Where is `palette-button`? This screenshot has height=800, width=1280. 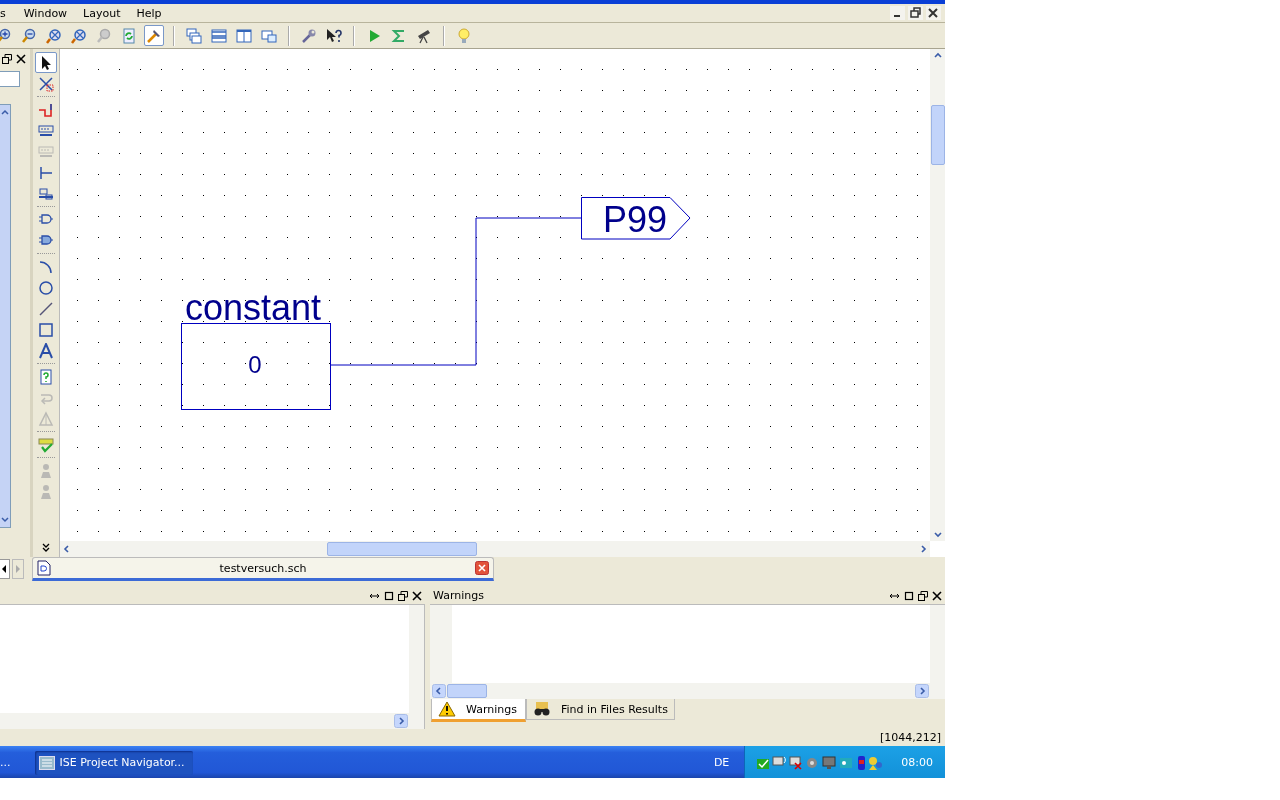 palette-button is located at coordinates (46, 62).